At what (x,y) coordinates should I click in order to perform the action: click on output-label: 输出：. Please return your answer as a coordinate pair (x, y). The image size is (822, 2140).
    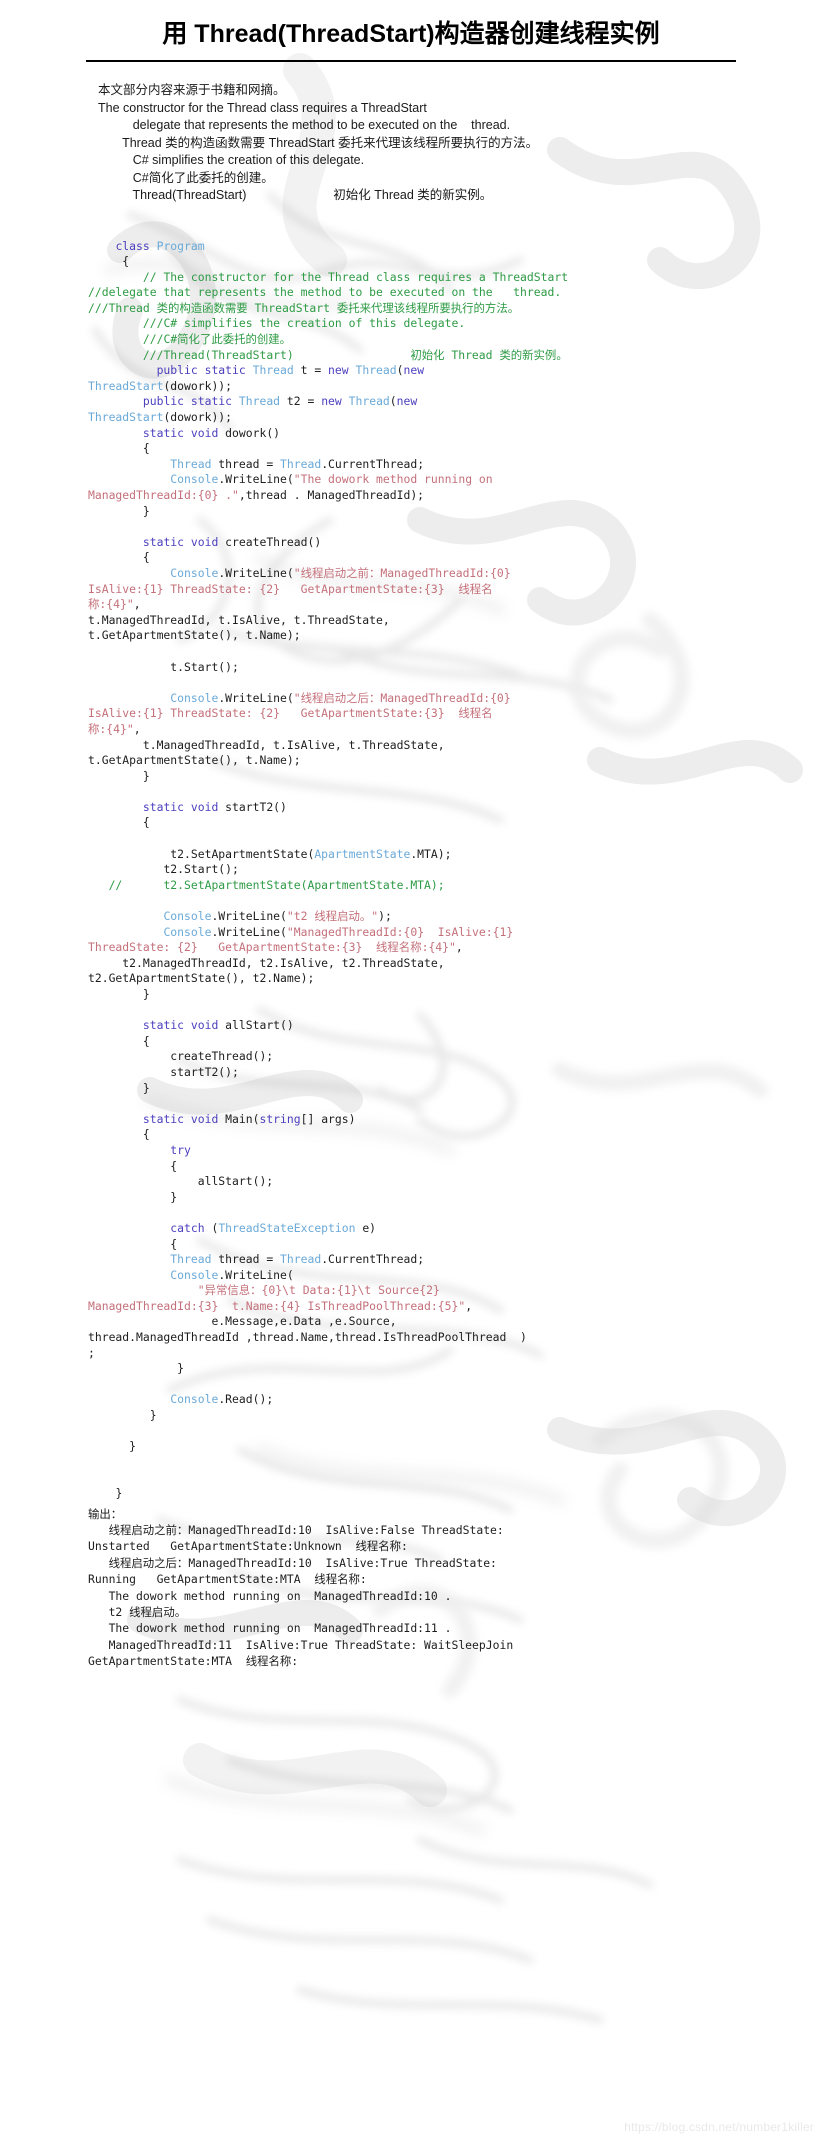
    Looking at the image, I should click on (105, 1513).